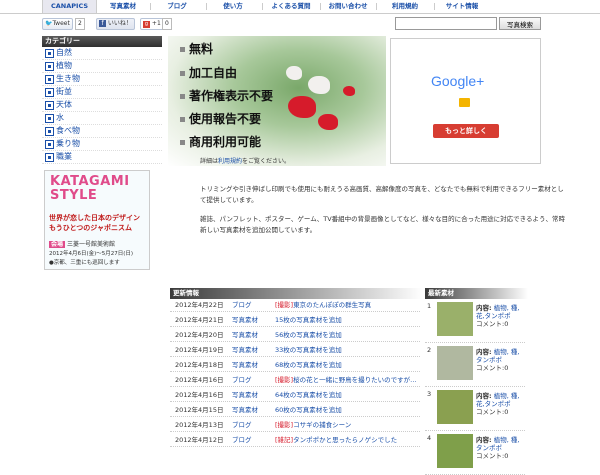 The image size is (600, 475). I want to click on material-card: 1 内容: 植物, 種,花,タンポポ コメント:0, so click(475, 321).